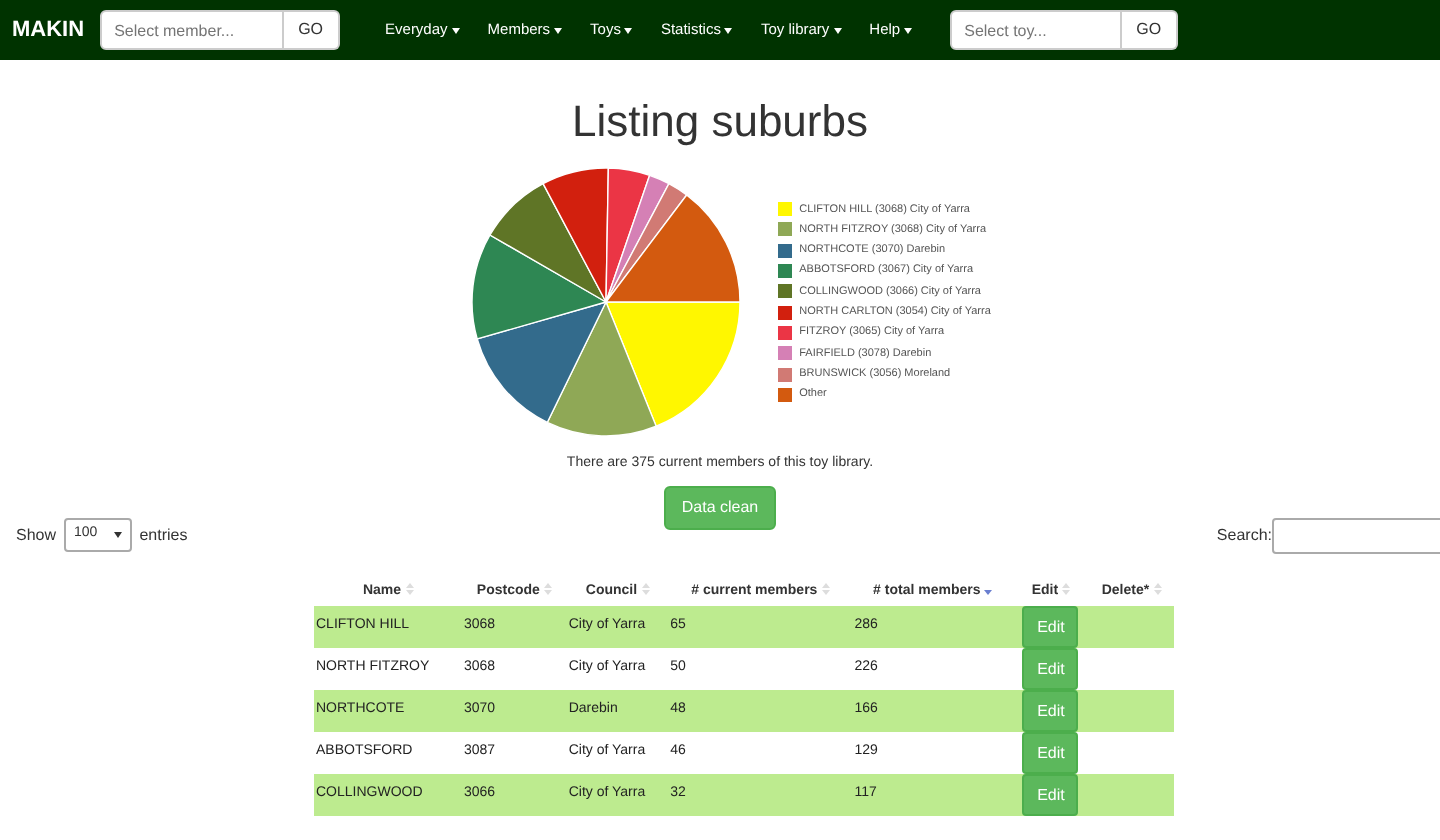 This screenshot has width=1440, height=840. Describe the element at coordinates (48, 30) in the screenshot. I see `brand-logo: MAKIN` at that location.